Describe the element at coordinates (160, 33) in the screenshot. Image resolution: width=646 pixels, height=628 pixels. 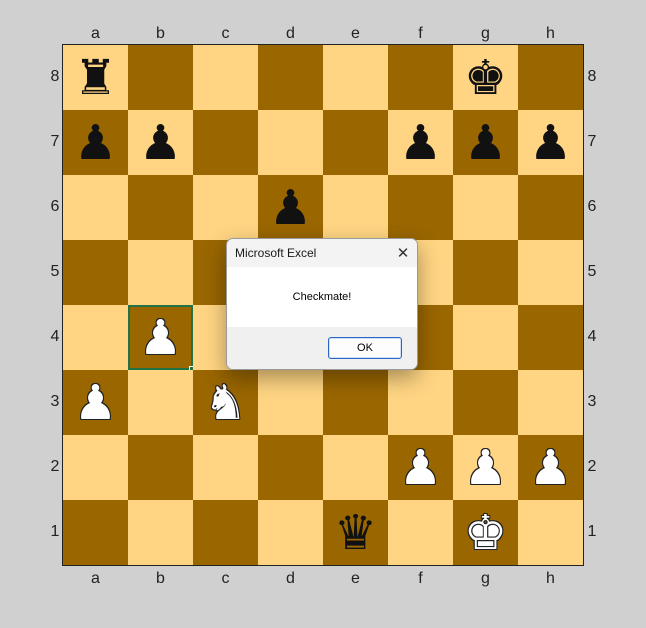
I see `file-label-top: b` at that location.